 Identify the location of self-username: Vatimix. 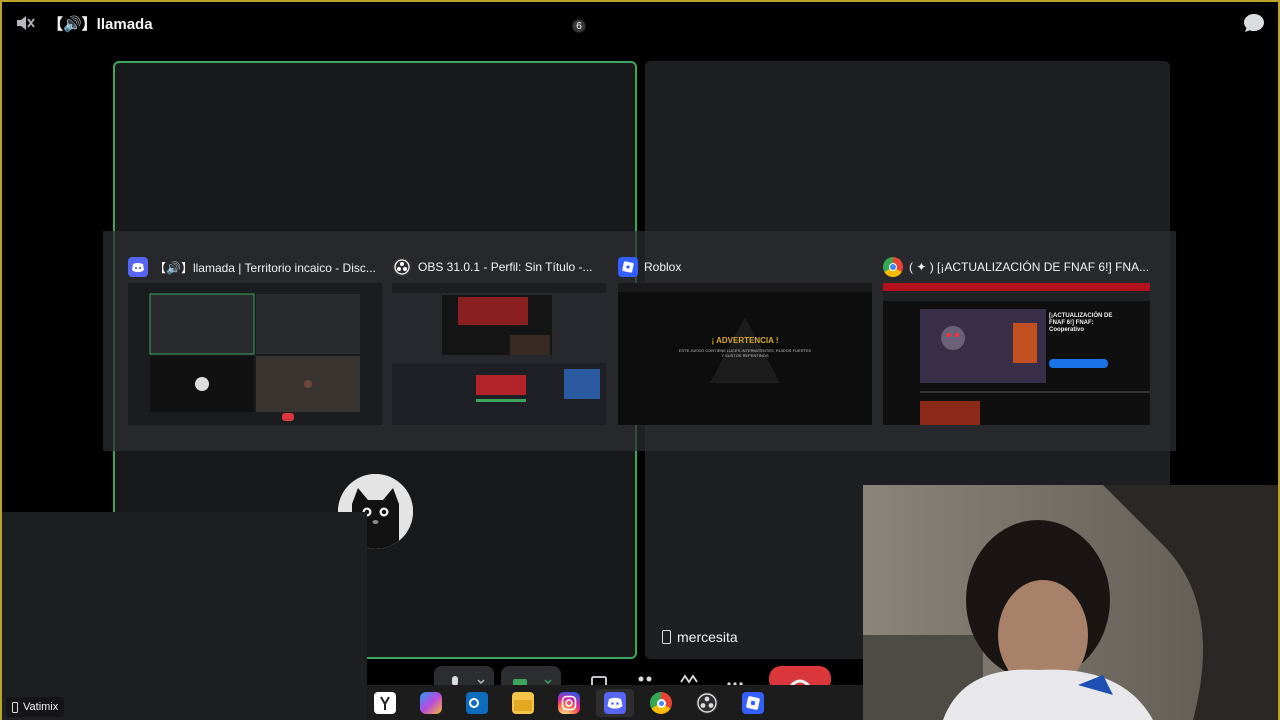
(41, 707).